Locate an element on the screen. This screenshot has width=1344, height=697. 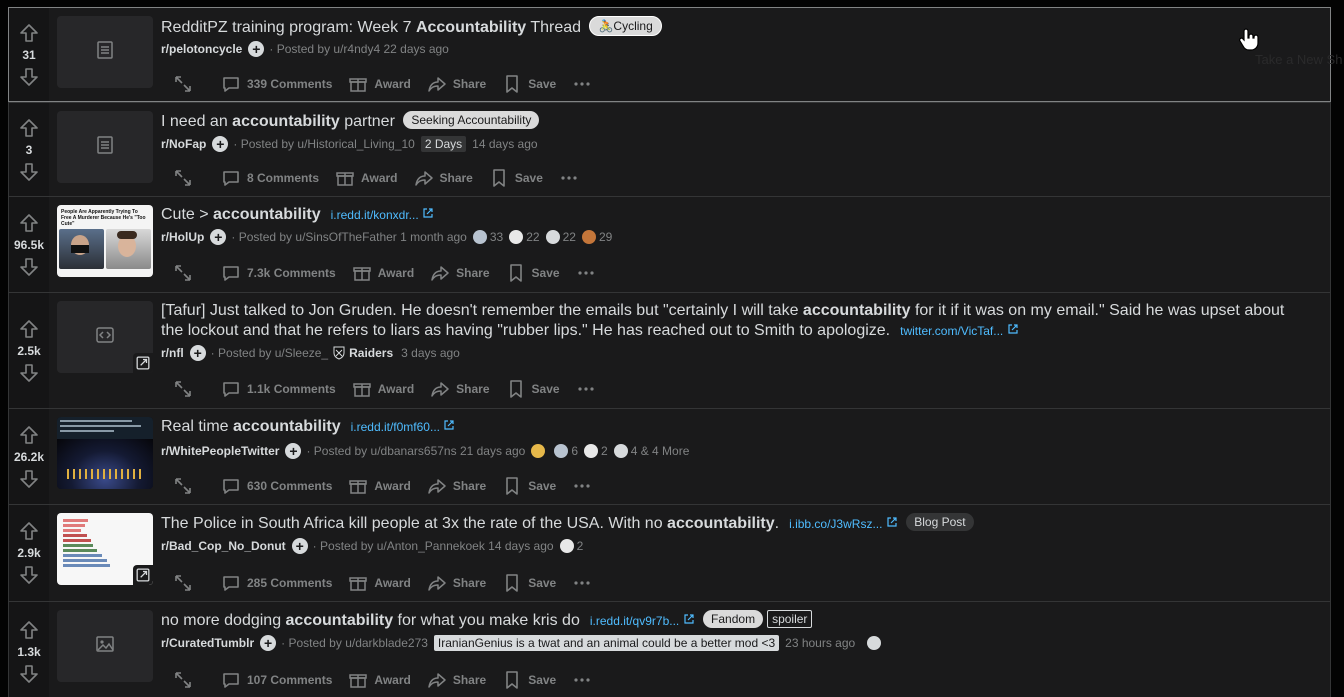
subreddit-link: r/HolUp is located at coordinates (182, 237).